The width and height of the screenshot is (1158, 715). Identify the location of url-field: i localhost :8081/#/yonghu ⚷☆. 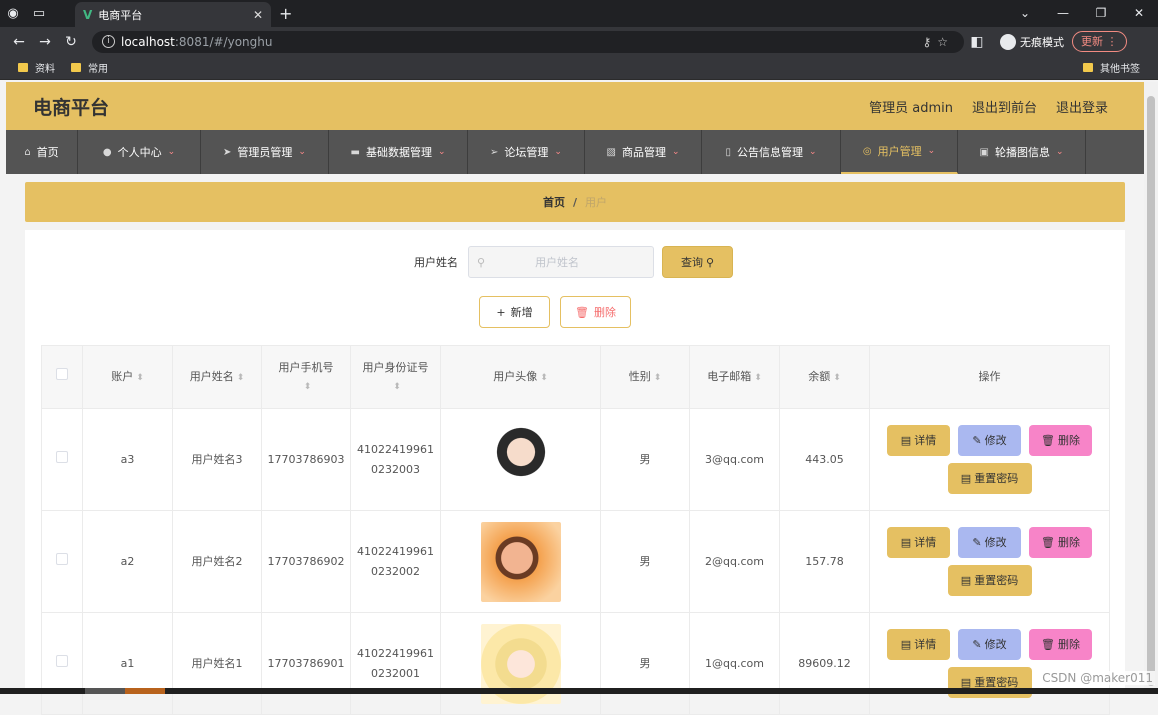
(528, 41).